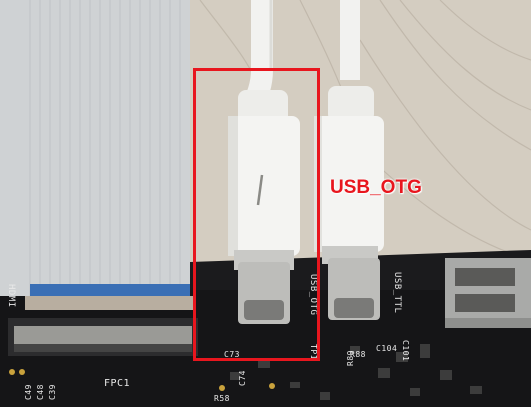 This screenshot has height=407, width=531. I want to click on ribbon-blue-tab, so click(110, 291).